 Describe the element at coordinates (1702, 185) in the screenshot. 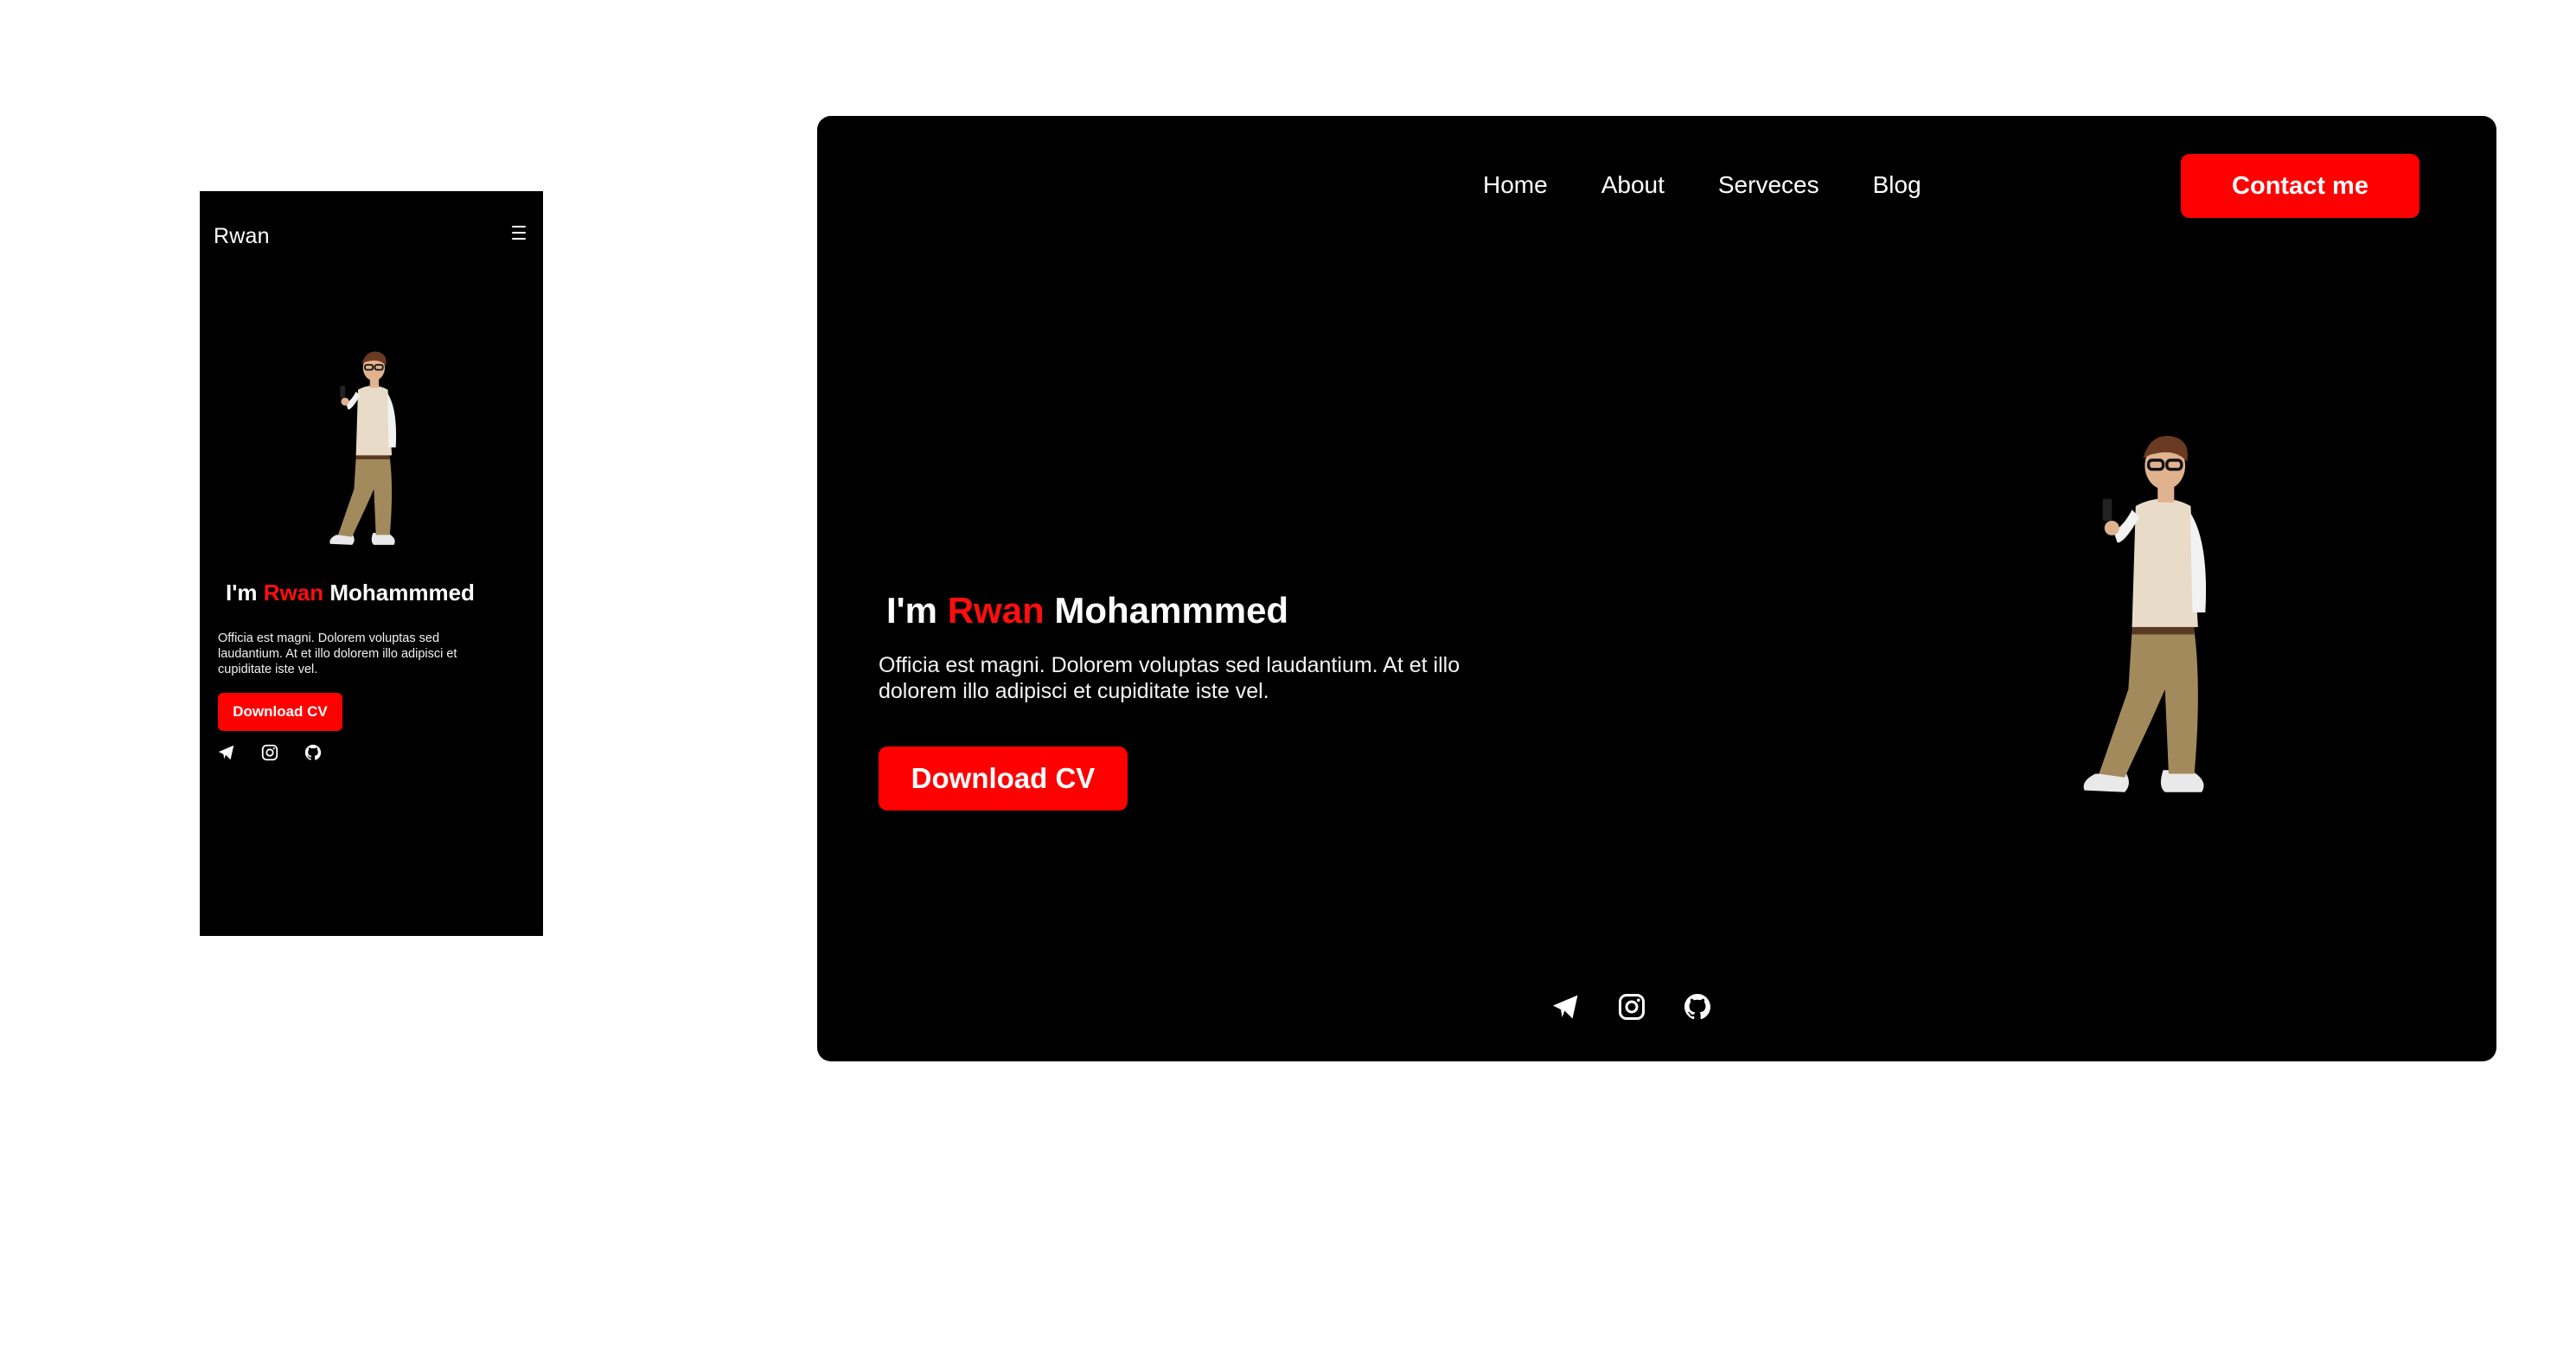

I see `main-nav: Home About Serveces Blog` at that location.